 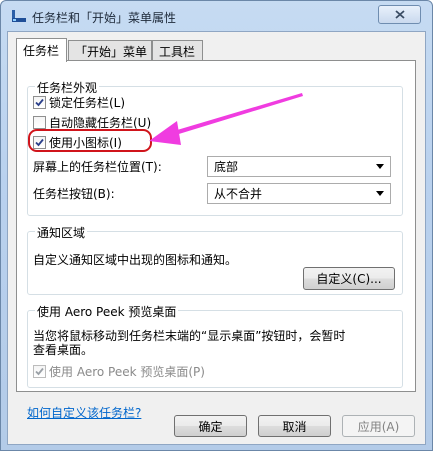 I want to click on annotation-arrow-icon, so click(x=226, y=119).